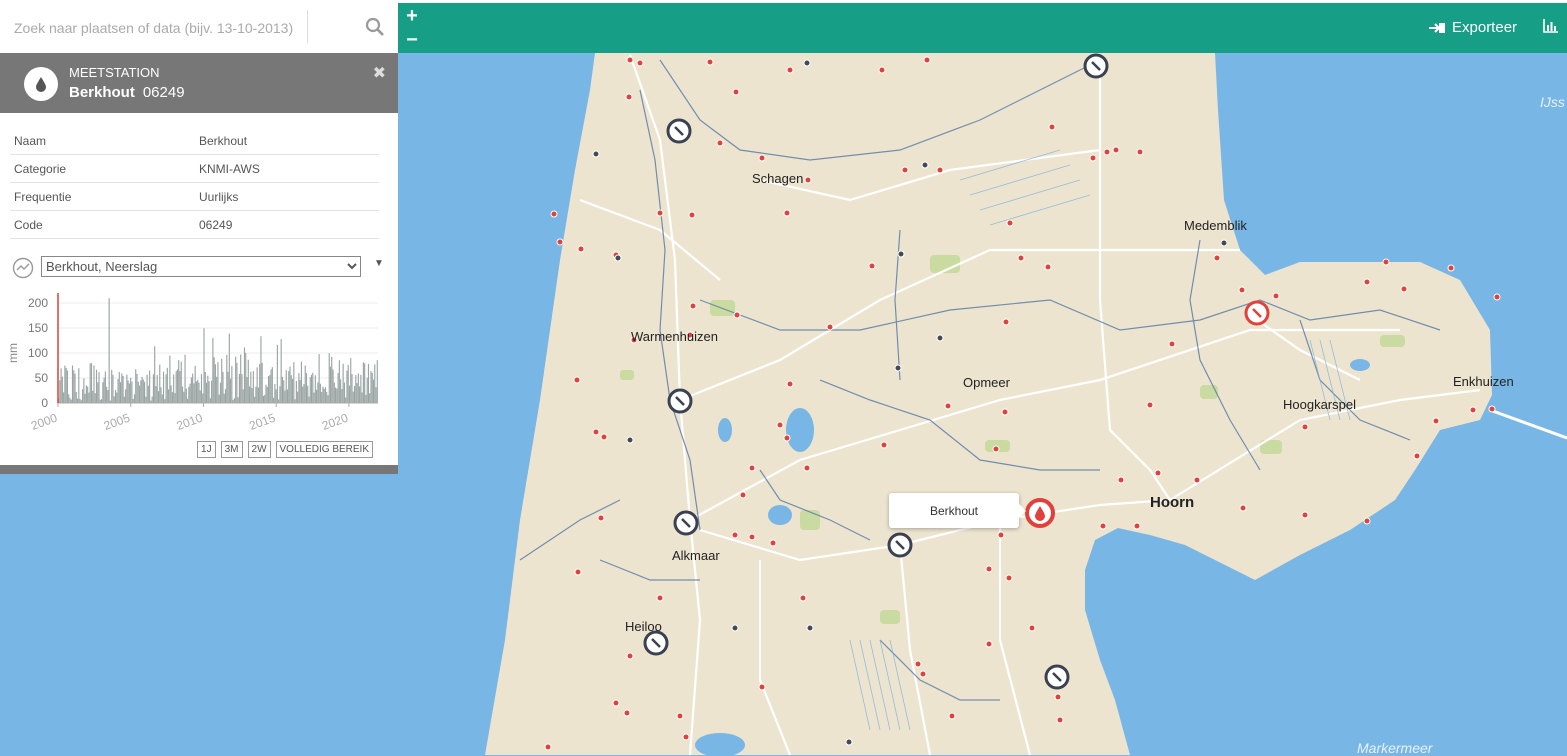 Image resolution: width=1567 pixels, height=756 pixels. What do you see at coordinates (674, 336) in the screenshot?
I see `place-label: Warmenhuizen` at bounding box center [674, 336].